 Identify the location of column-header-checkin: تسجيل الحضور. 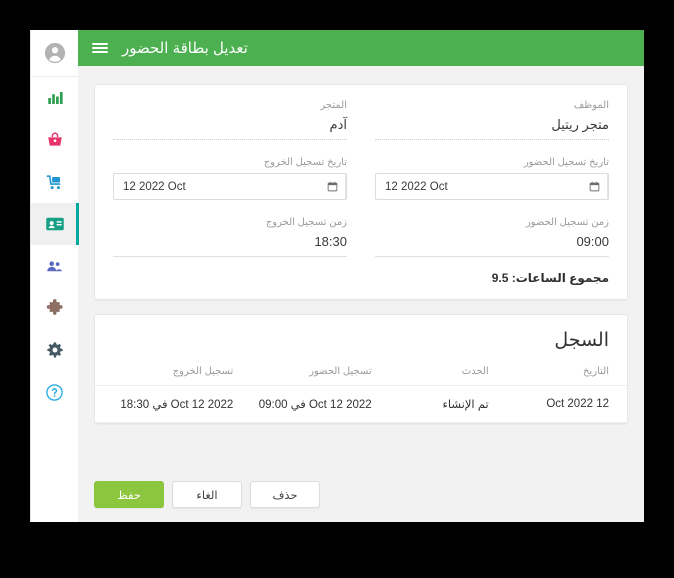
(302, 374).